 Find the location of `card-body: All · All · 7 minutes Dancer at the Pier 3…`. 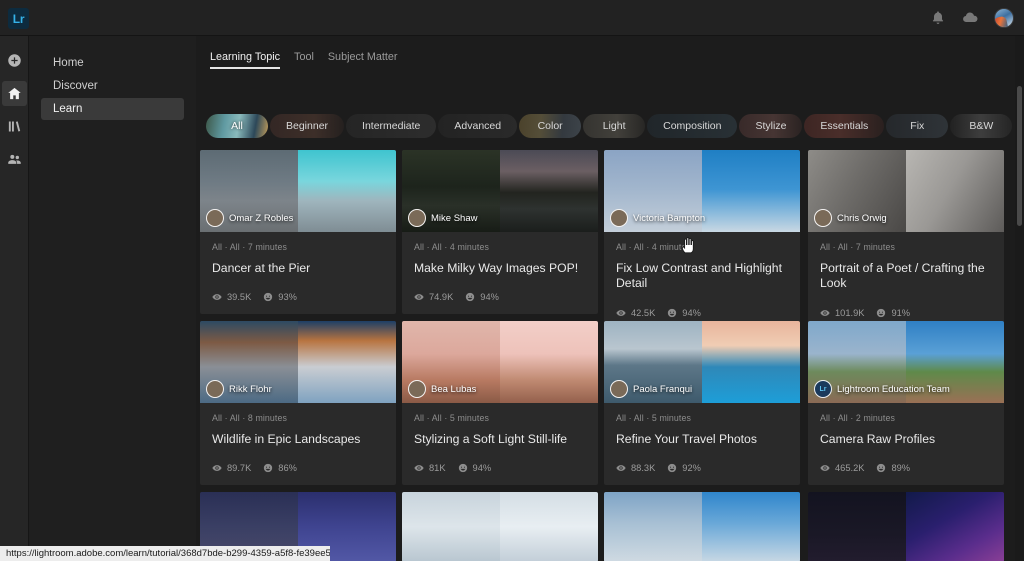

card-body: All · All · 7 minutes Dancer at the Pier 3… is located at coordinates (298, 273).